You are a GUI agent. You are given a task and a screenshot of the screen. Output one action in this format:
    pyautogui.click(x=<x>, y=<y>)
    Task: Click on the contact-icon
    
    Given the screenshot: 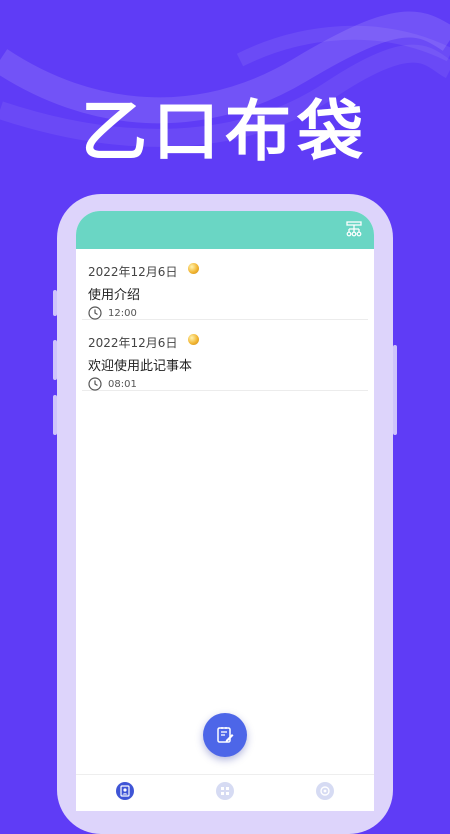 What is the action you would take?
    pyautogui.click(x=125, y=791)
    